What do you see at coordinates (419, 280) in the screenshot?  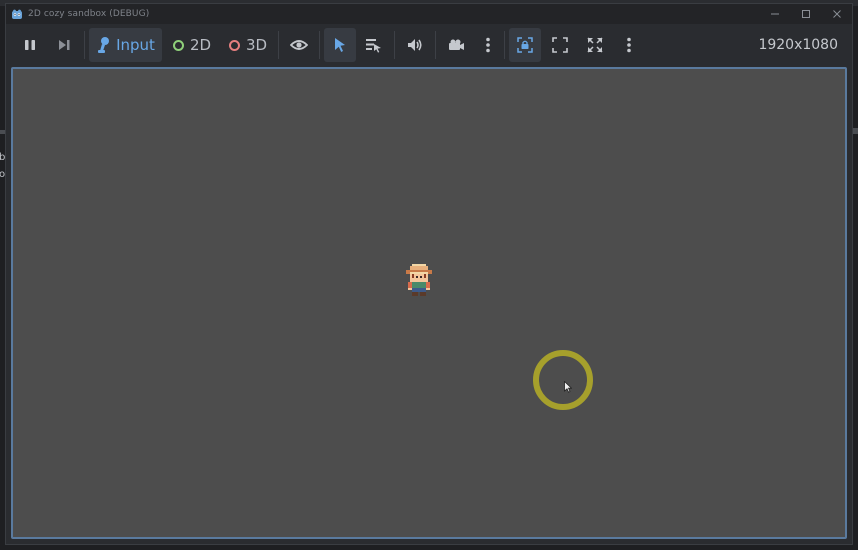 I see `player-sprite` at bounding box center [419, 280].